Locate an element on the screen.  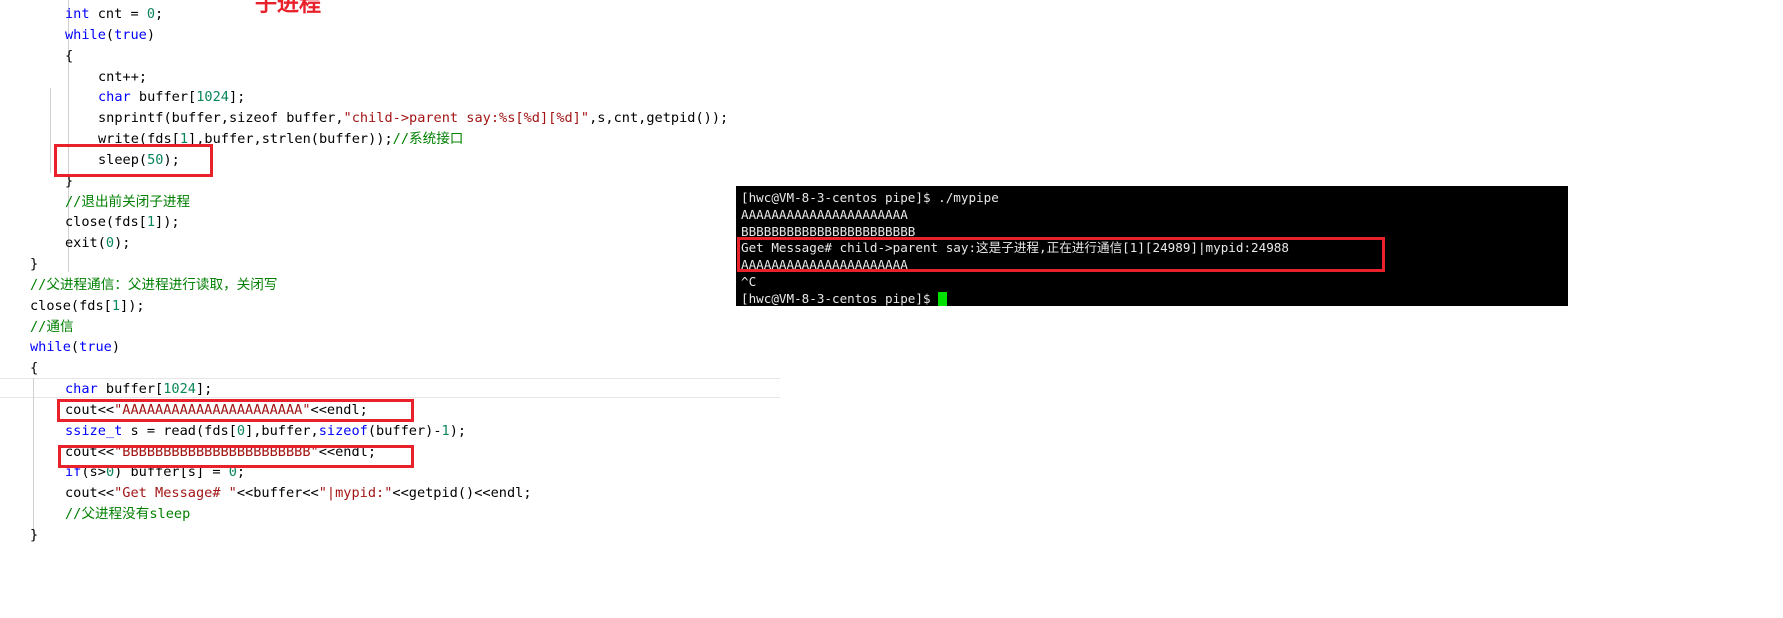
code-line: exit(0); is located at coordinates (97, 243).